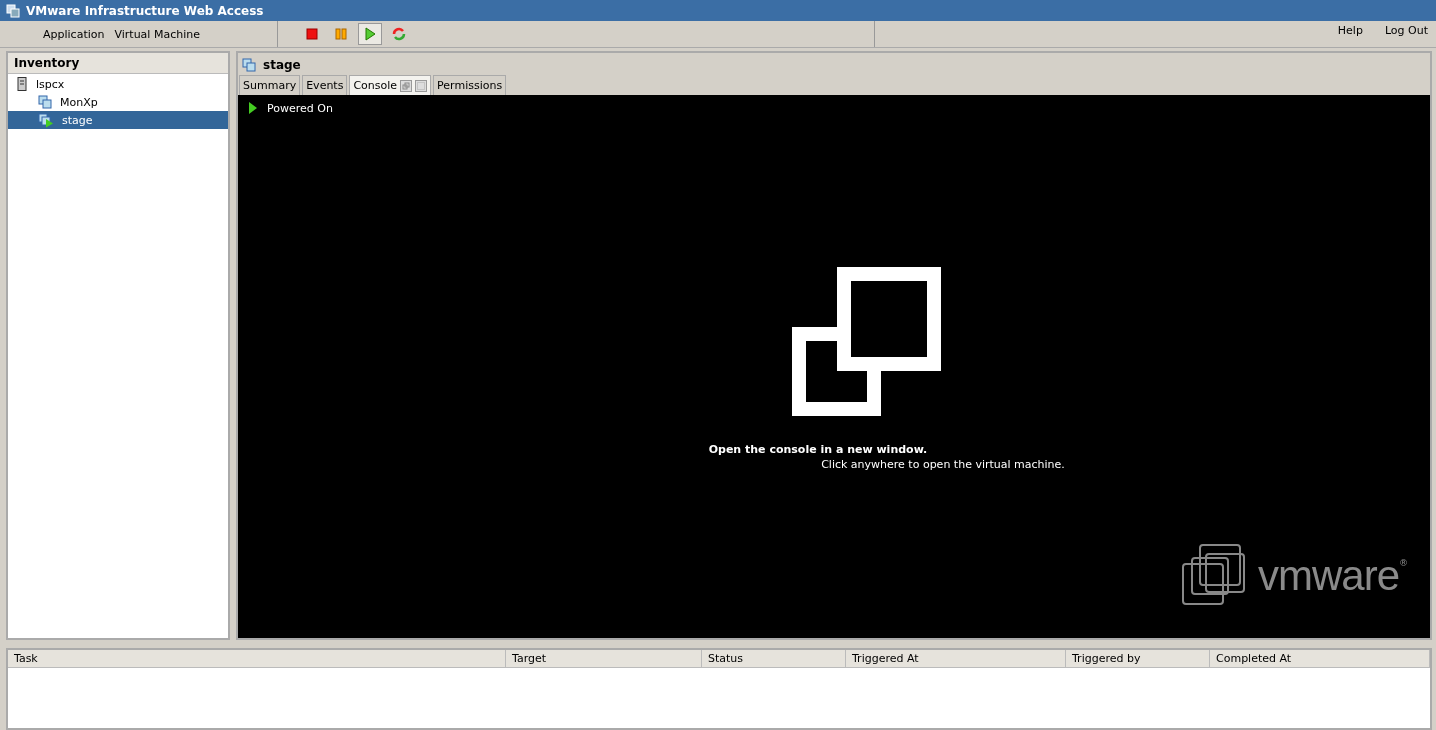 The width and height of the screenshot is (1436, 730). What do you see at coordinates (46, 120) in the screenshot?
I see `vm-running-icon` at bounding box center [46, 120].